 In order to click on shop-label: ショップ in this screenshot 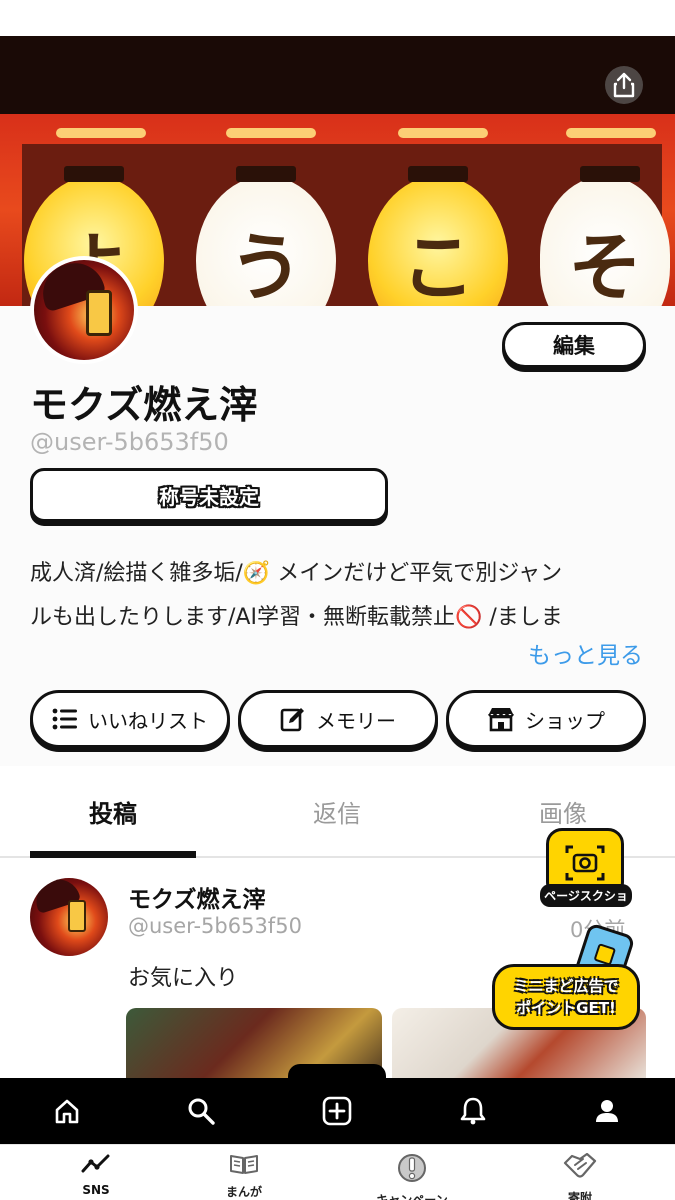, I will do `click(565, 720)`.